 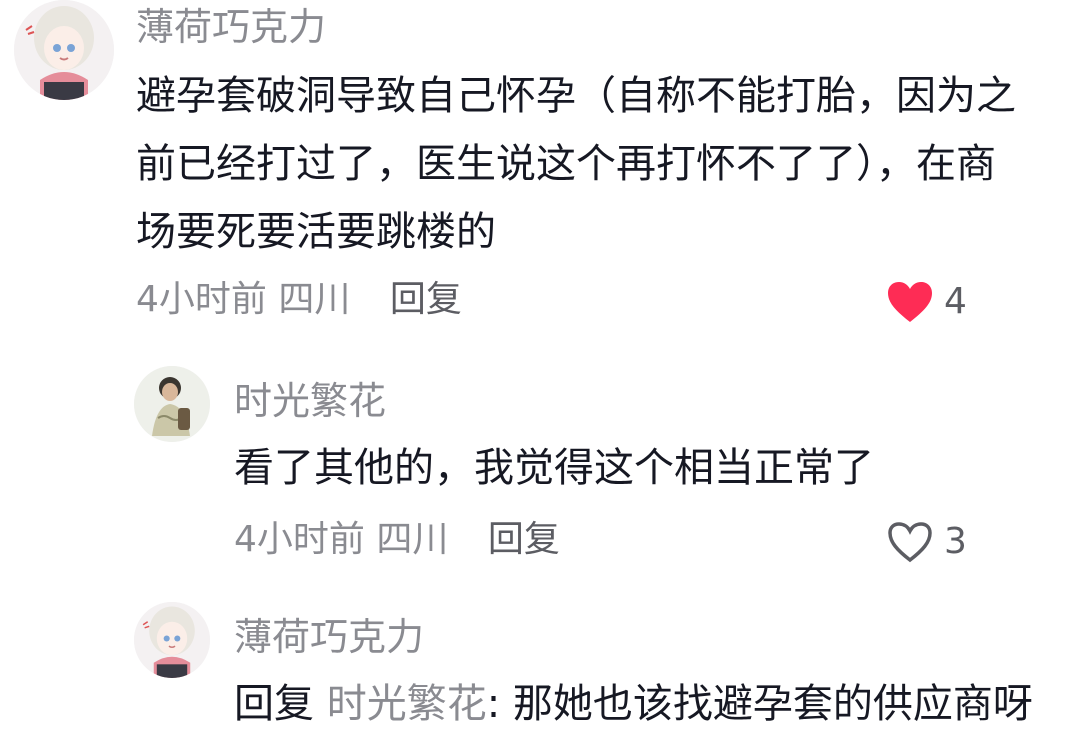 I want to click on comment-text: 看了其他的，我觉得这个相当正常了, so click(x=554, y=468).